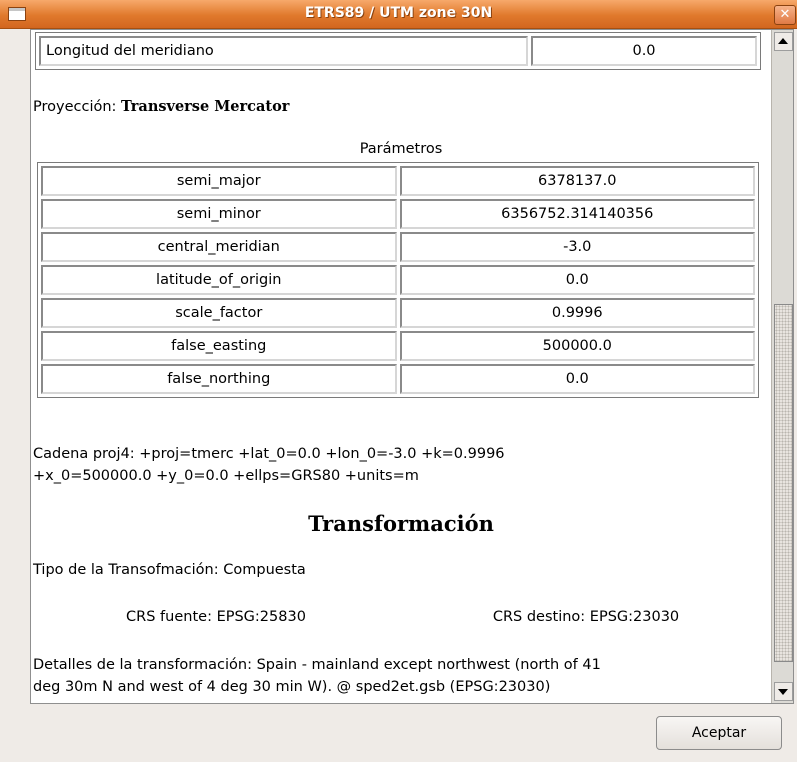  I want to click on transformation-heading: Transformación, so click(401, 523).